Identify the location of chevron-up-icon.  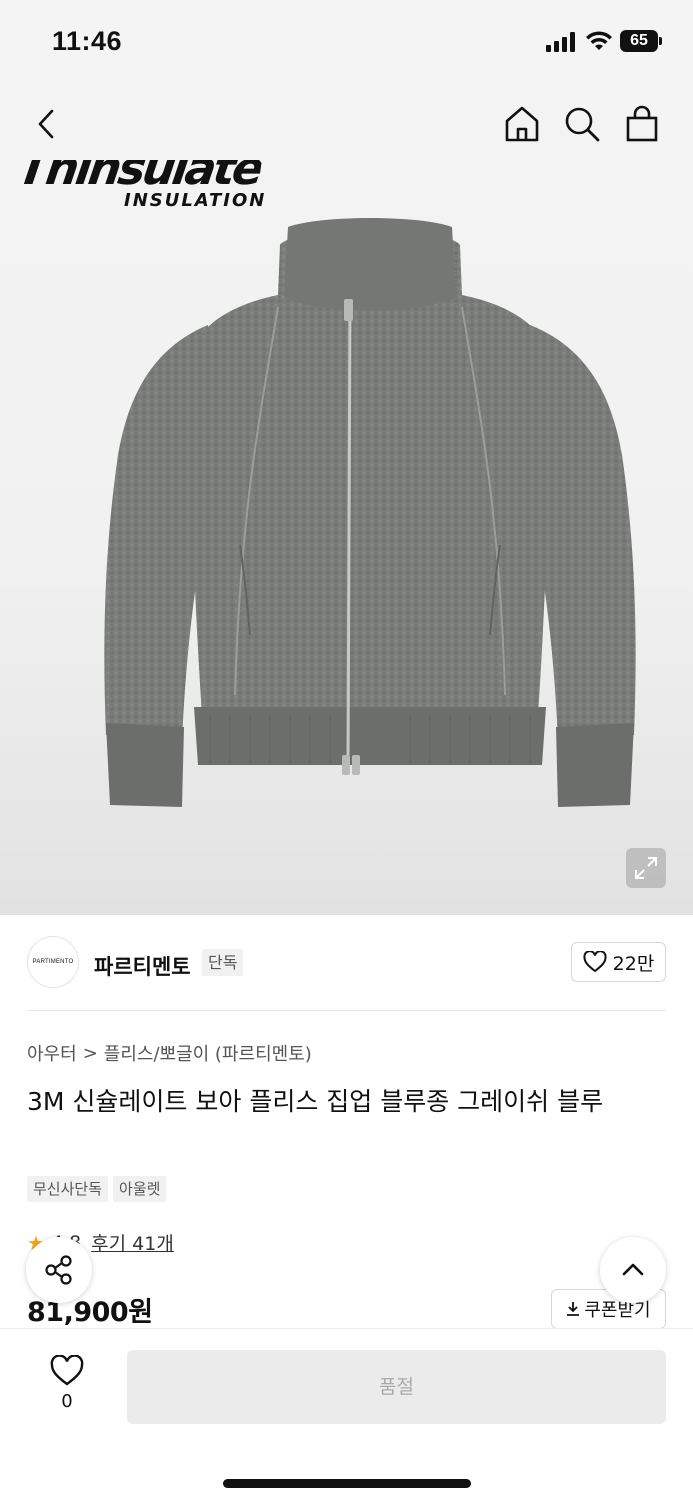
(633, 1269).